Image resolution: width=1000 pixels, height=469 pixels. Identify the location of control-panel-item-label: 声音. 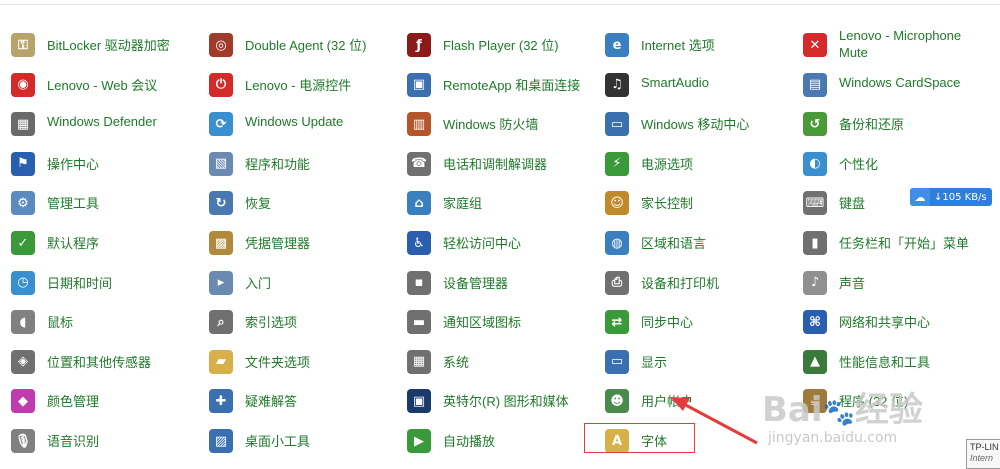
(852, 283).